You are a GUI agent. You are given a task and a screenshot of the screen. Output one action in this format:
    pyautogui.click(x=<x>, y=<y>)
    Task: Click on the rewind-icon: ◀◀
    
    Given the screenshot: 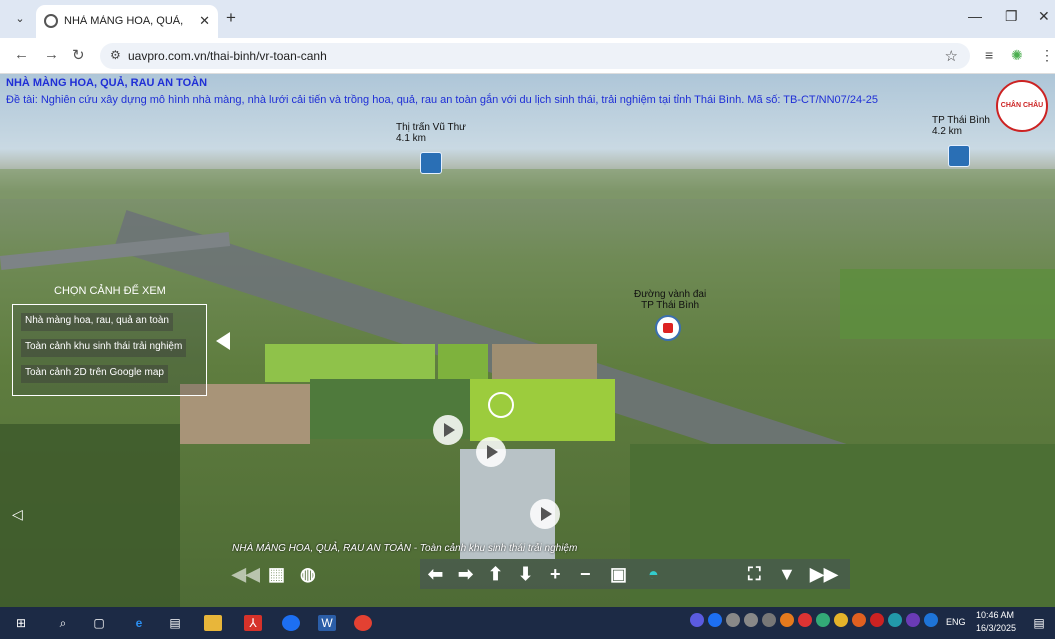 What is the action you would take?
    pyautogui.click(x=246, y=574)
    